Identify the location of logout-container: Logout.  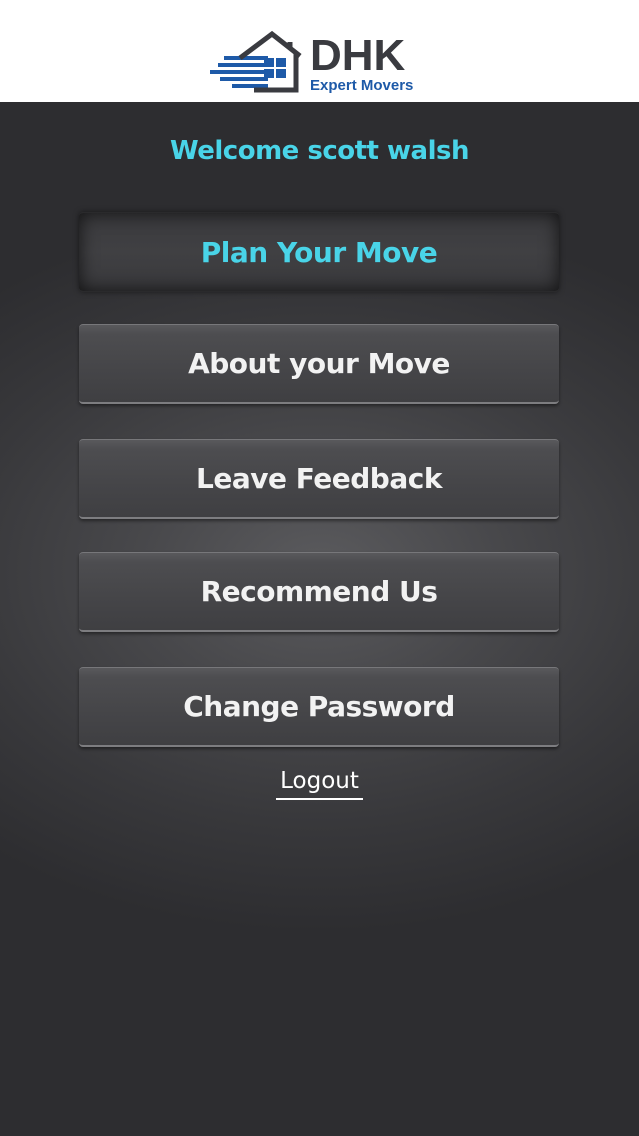
(319, 784).